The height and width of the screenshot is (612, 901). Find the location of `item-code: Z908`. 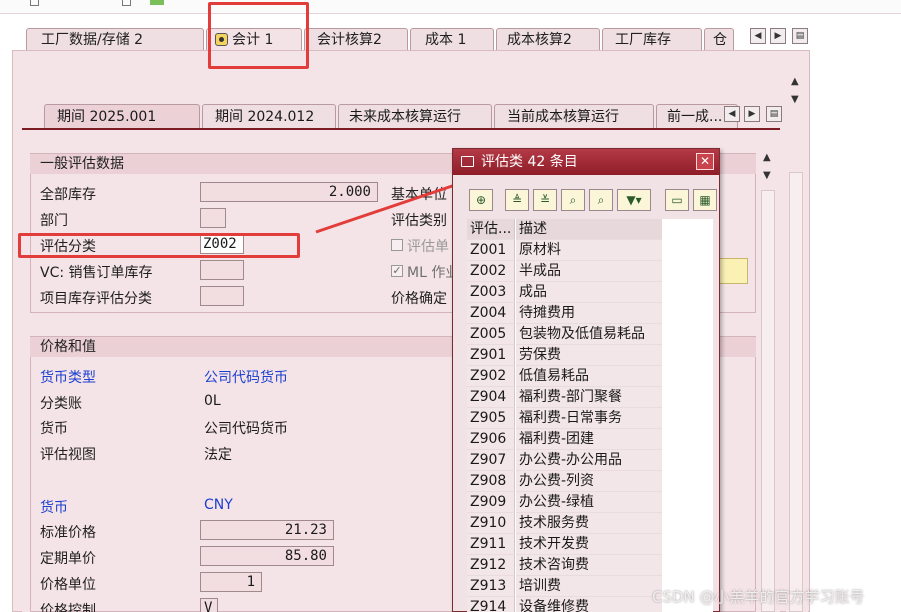

item-code: Z908 is located at coordinates (491, 481).